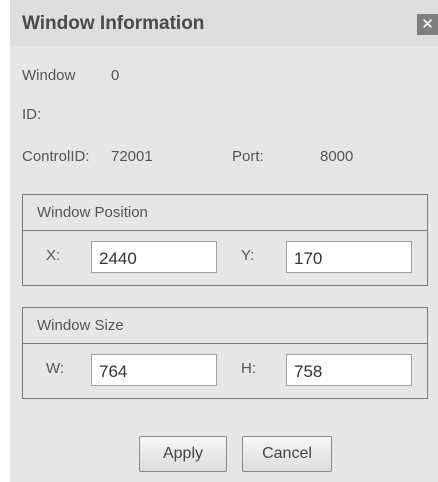 This screenshot has height=482, width=438. Describe the element at coordinates (248, 156) in the screenshot. I see `port-label: Port:` at that location.